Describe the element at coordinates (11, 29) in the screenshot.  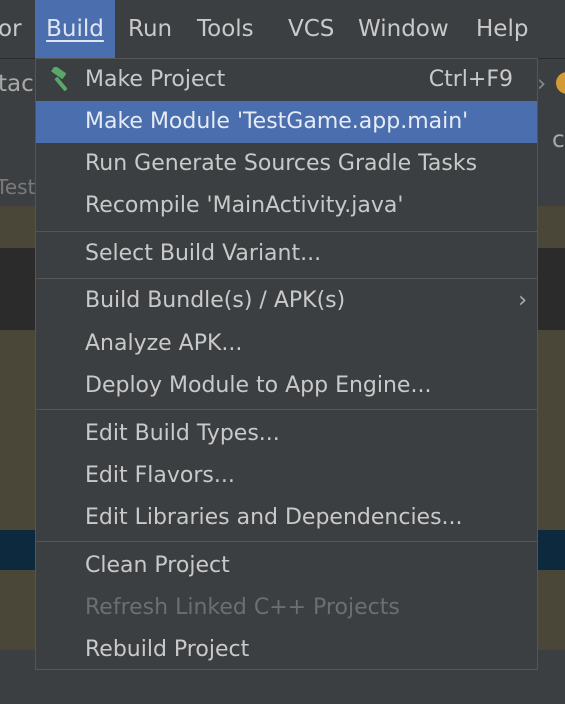
I see `menu-editor: or` at that location.